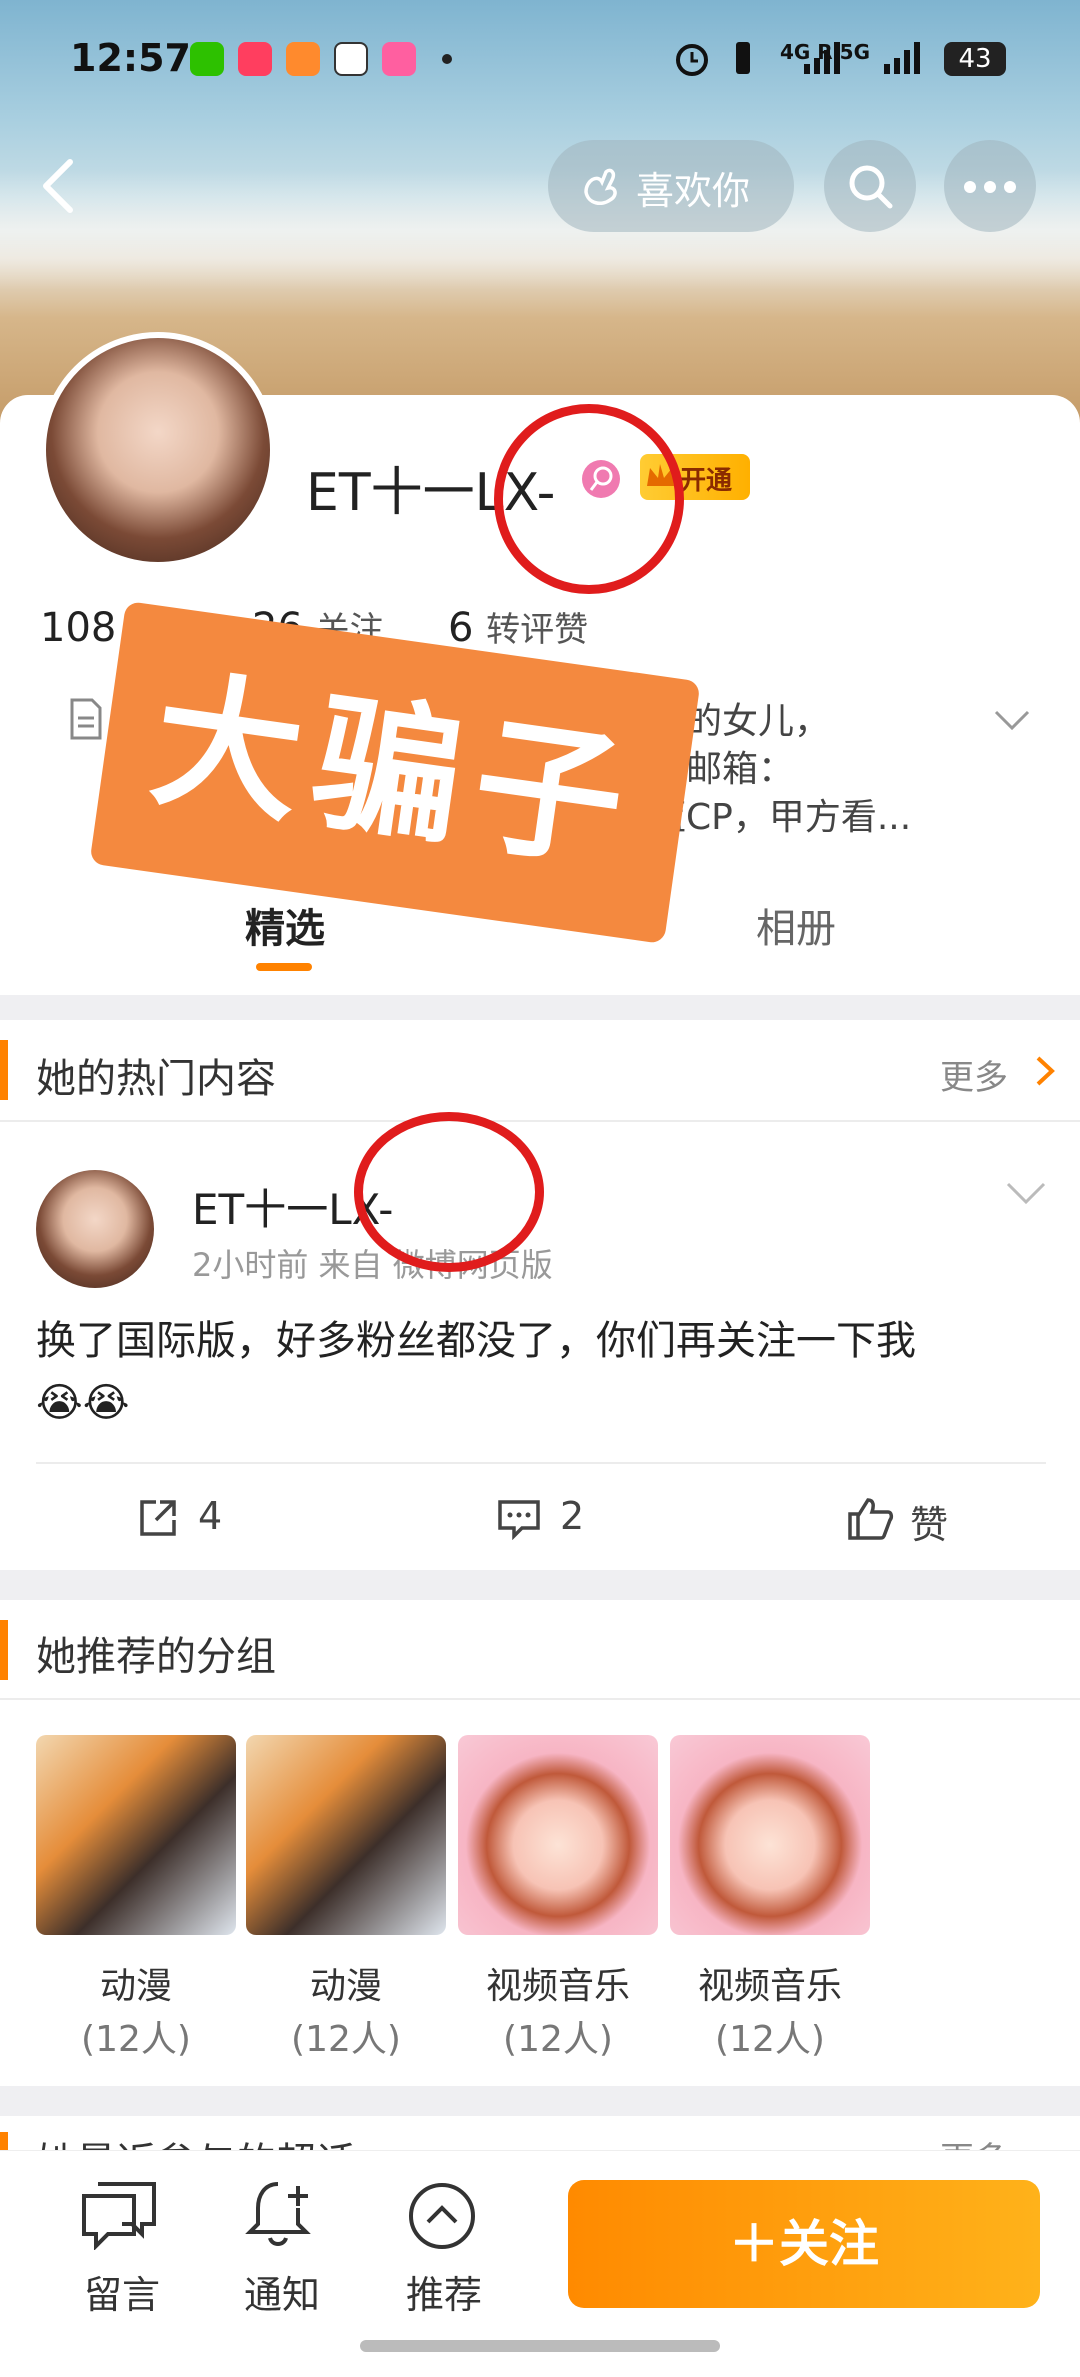 Image resolution: width=1080 pixels, height=2377 pixels. I want to click on bilibili-icon, so click(399, 59).